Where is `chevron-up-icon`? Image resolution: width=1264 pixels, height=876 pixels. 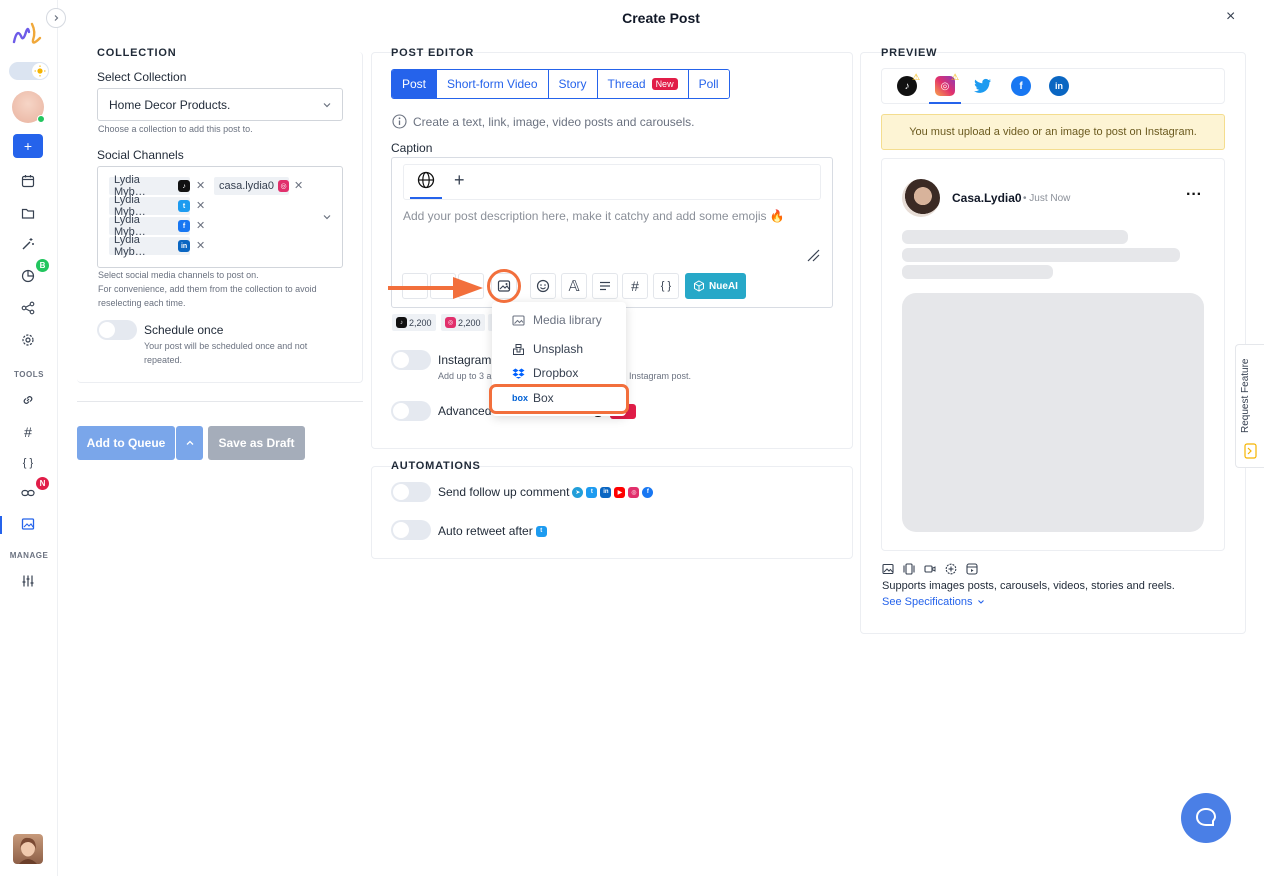 chevron-up-icon is located at coordinates (189, 442).